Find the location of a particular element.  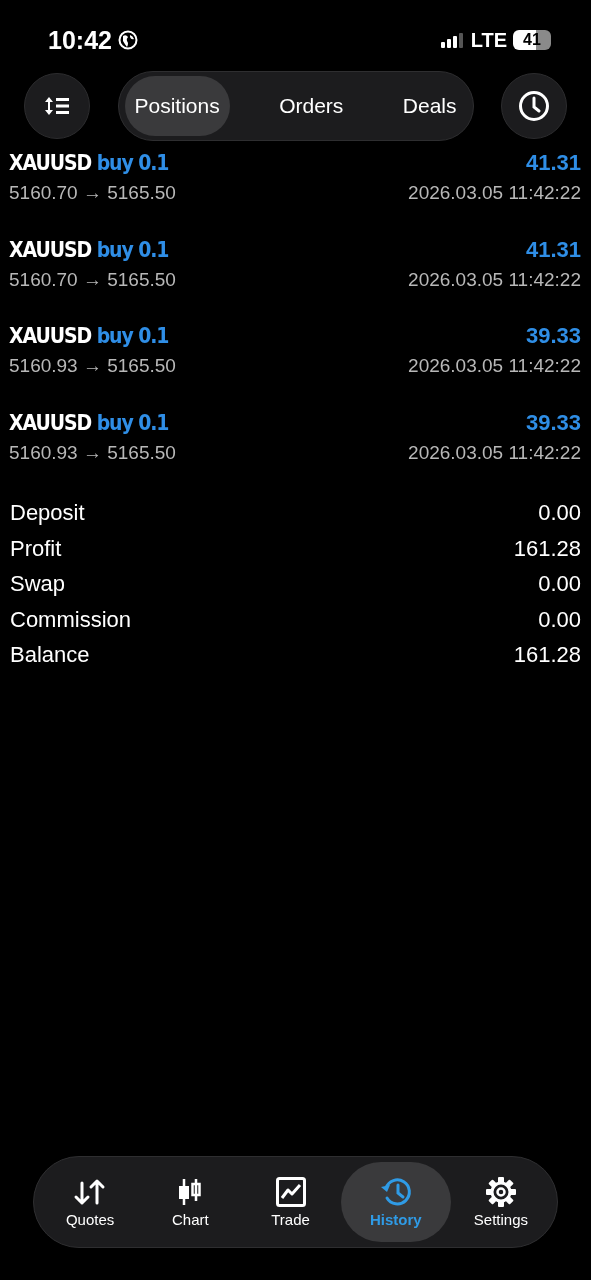

signal-icon is located at coordinates (452, 40).